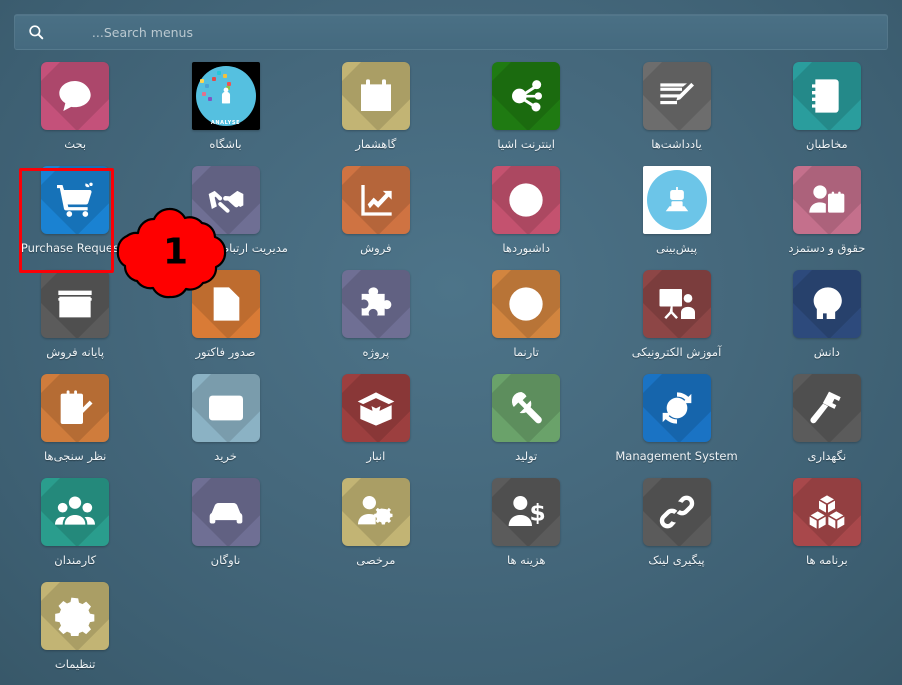  I want to click on chat-bubble-icon, so click(75, 96).